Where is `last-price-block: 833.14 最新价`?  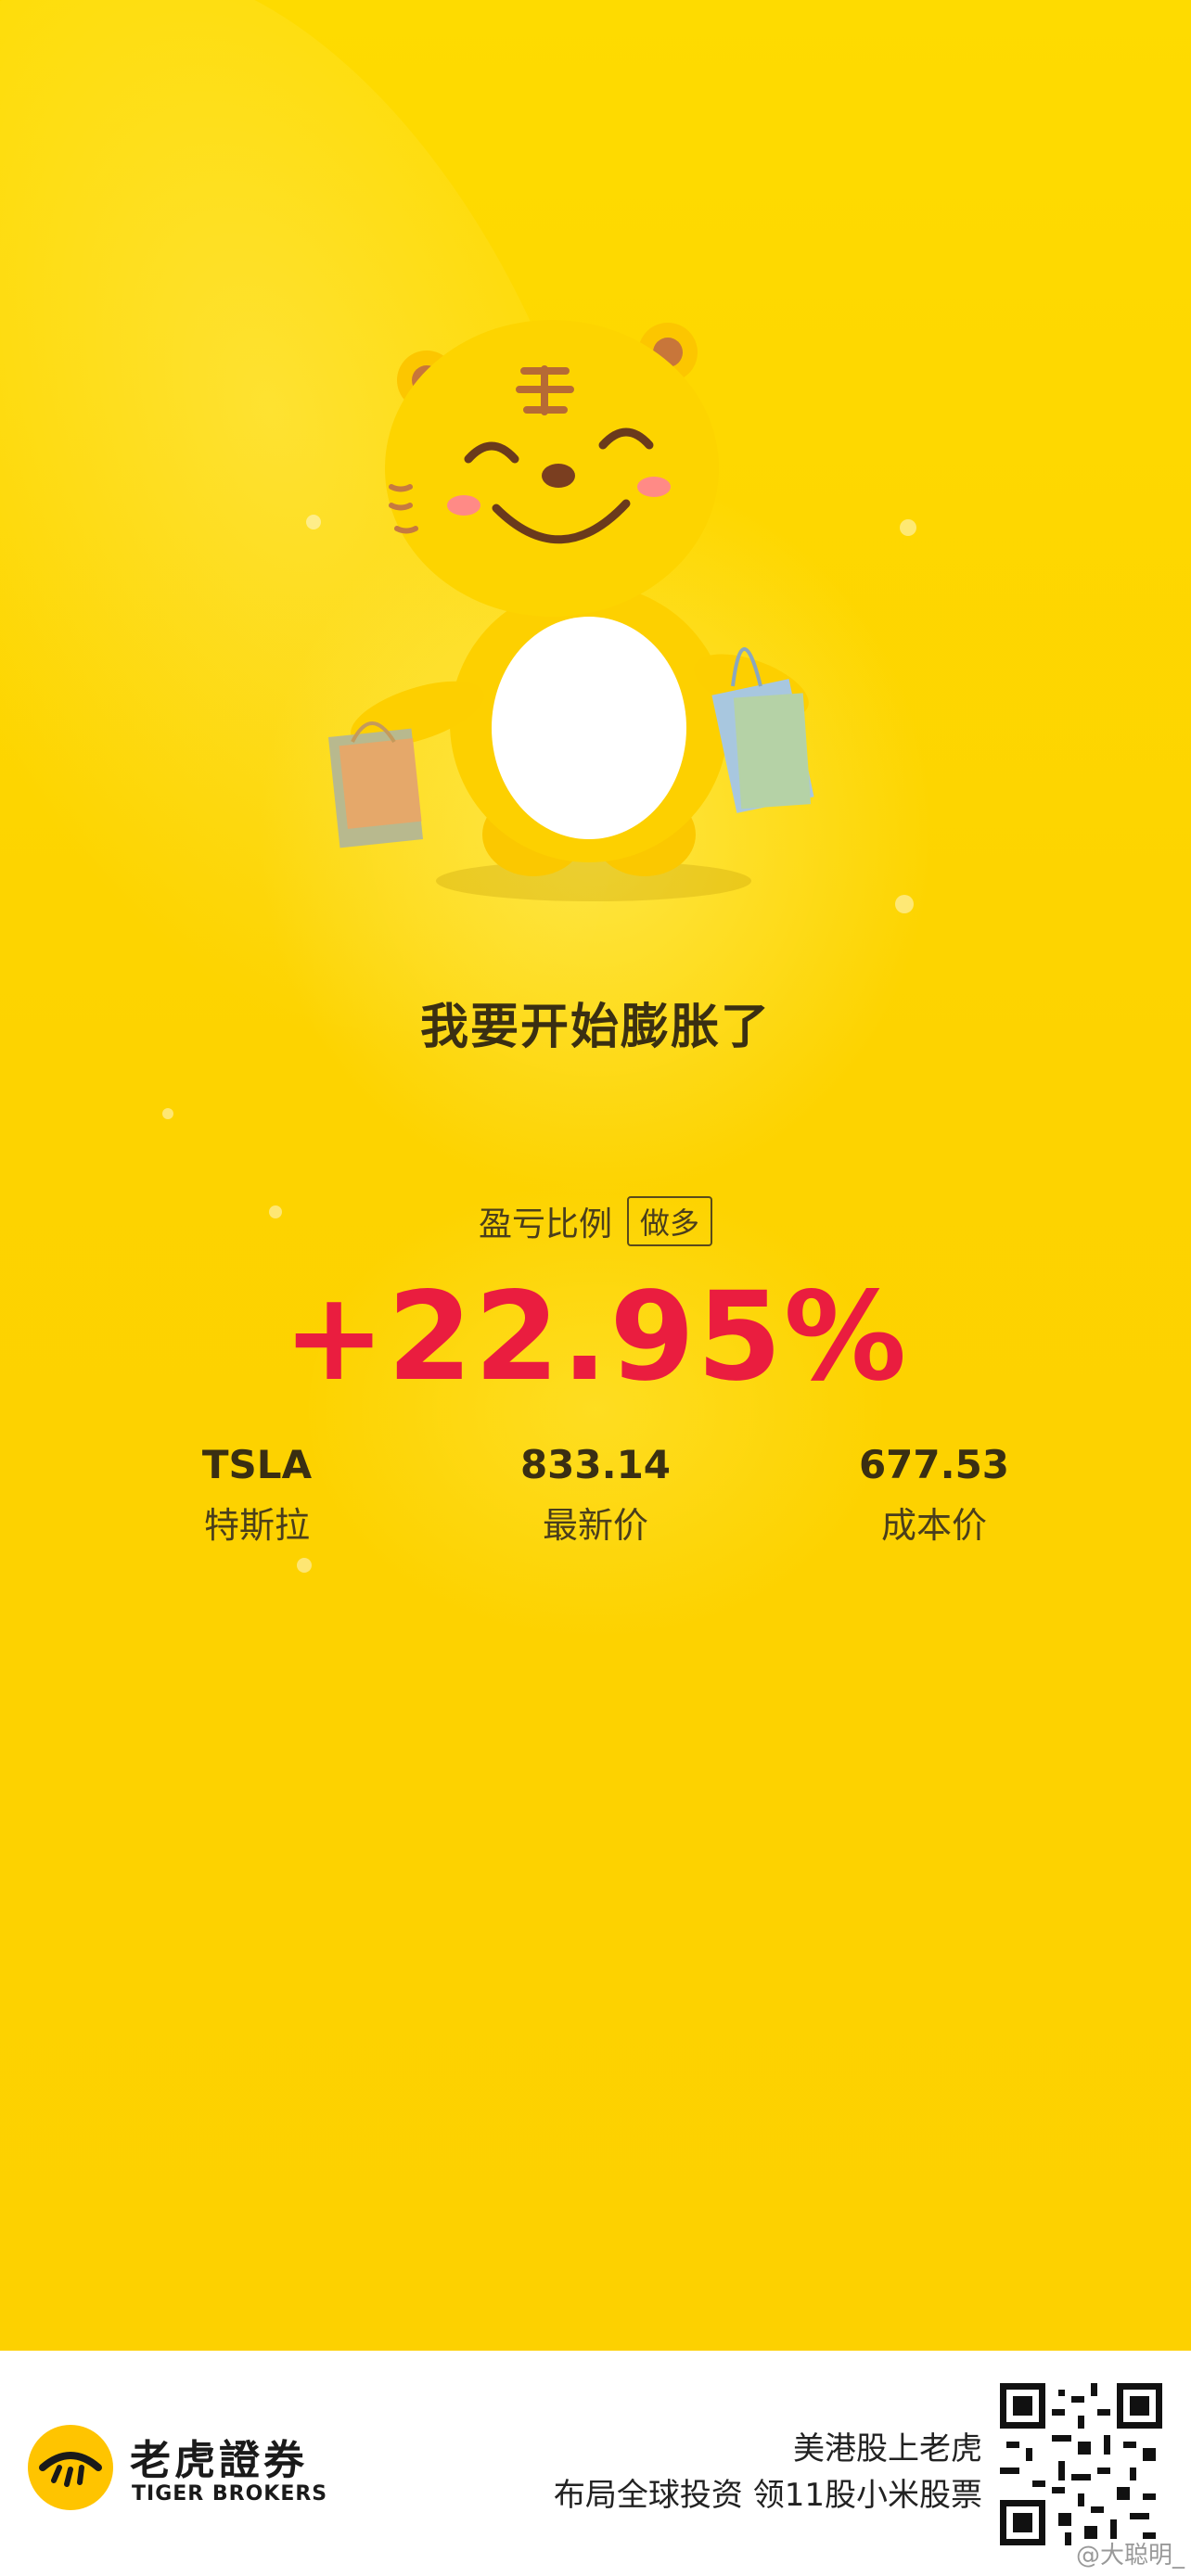
last-price-block: 833.14 最新价 is located at coordinates (595, 1495).